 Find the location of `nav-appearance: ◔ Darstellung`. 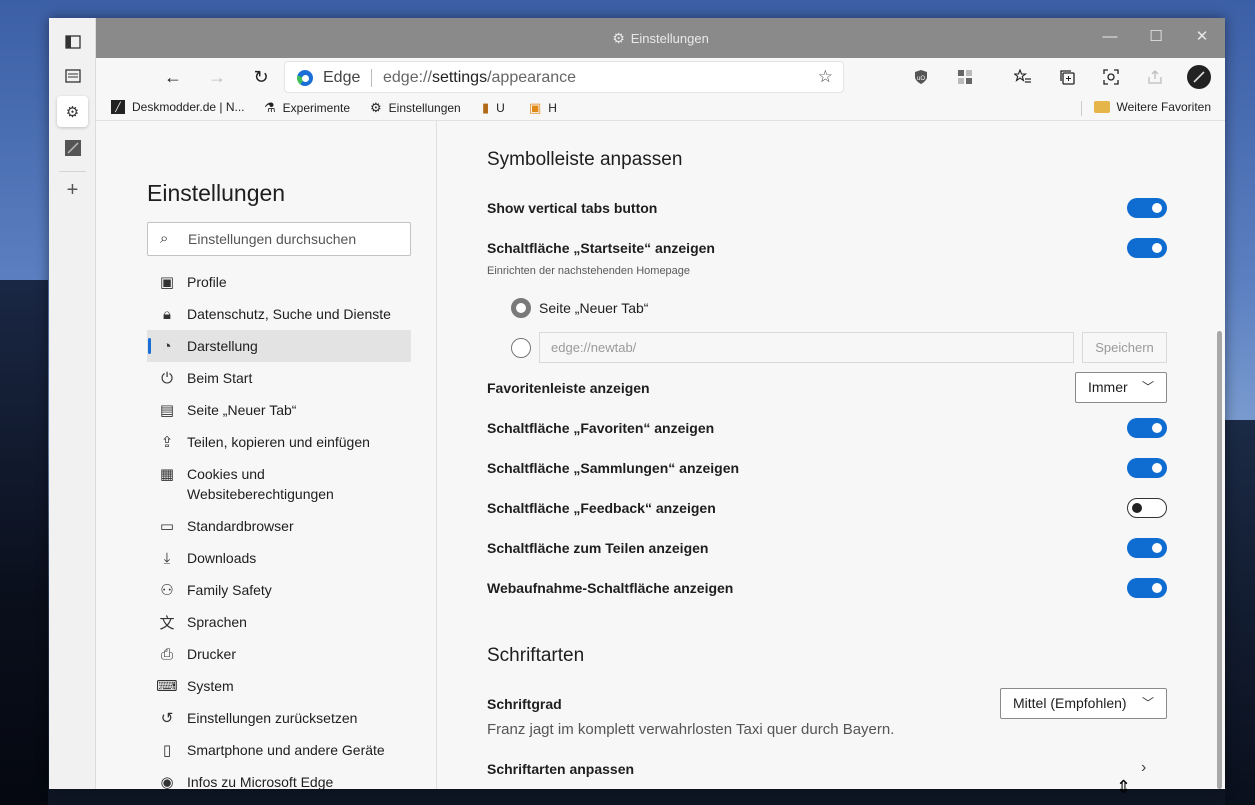

nav-appearance: ◔ Darstellung is located at coordinates (279, 346).